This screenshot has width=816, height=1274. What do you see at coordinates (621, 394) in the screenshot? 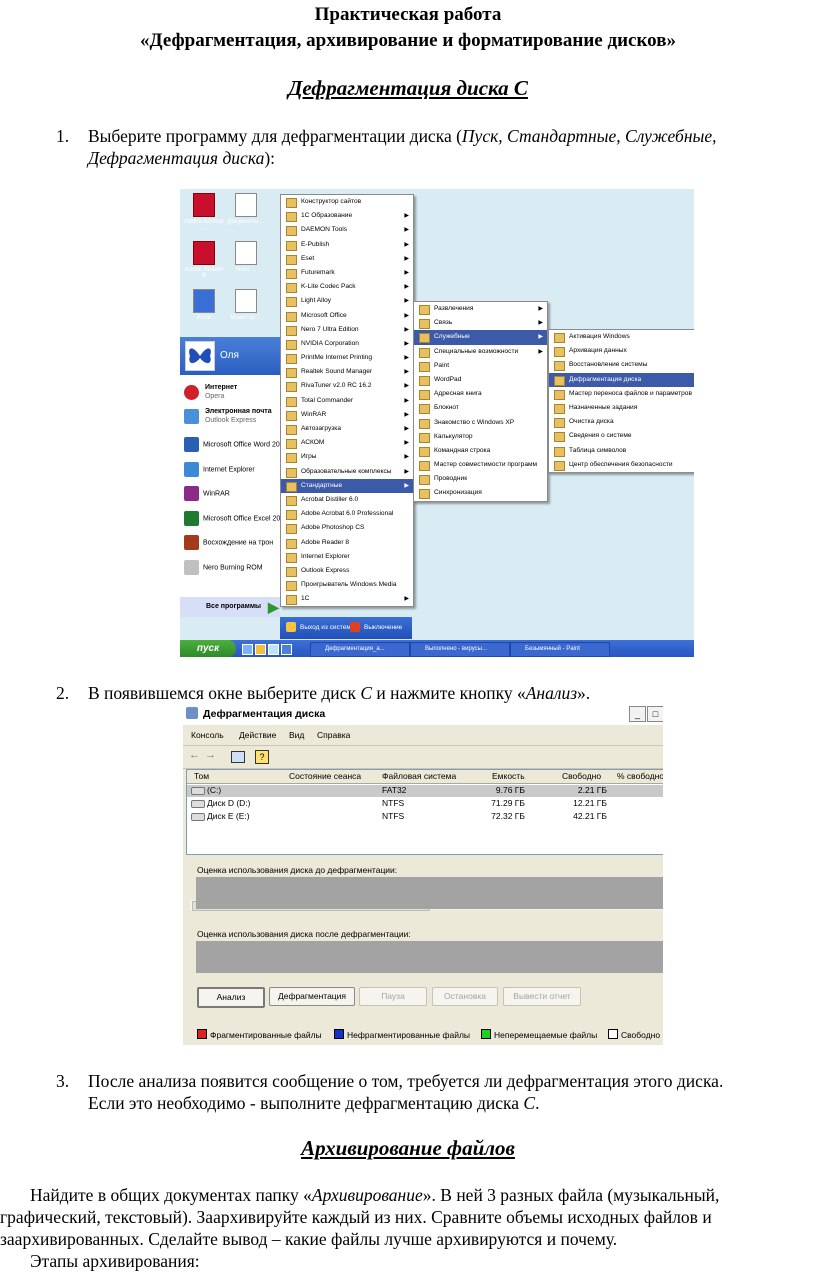
I see `menu-item: Мастер переноса файлов и параметров` at bounding box center [621, 394].